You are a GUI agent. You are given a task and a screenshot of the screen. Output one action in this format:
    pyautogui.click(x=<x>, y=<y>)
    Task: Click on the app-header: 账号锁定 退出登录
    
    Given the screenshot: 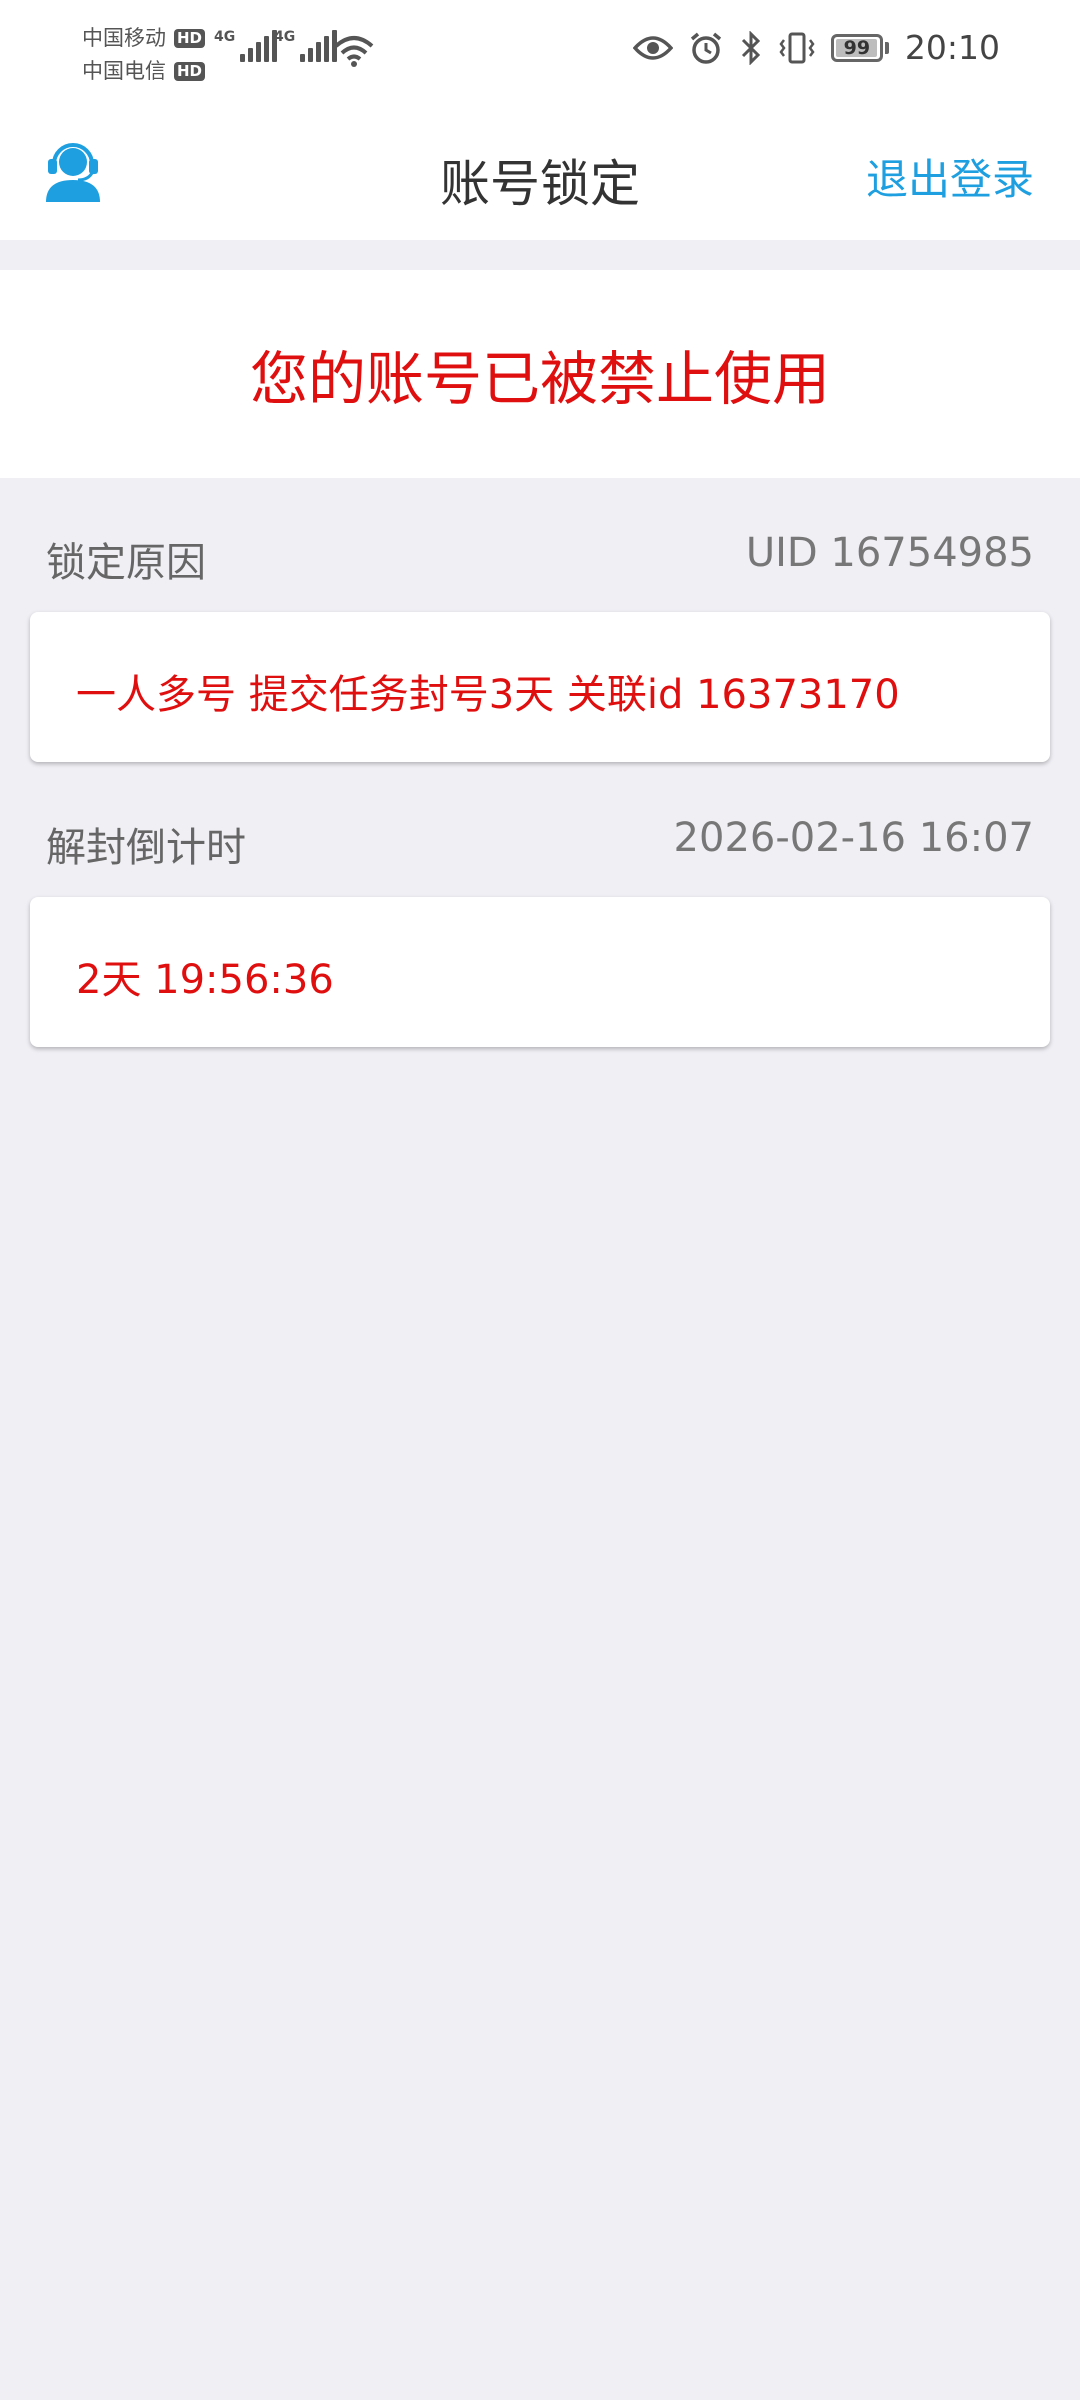 What is the action you would take?
    pyautogui.click(x=540, y=174)
    